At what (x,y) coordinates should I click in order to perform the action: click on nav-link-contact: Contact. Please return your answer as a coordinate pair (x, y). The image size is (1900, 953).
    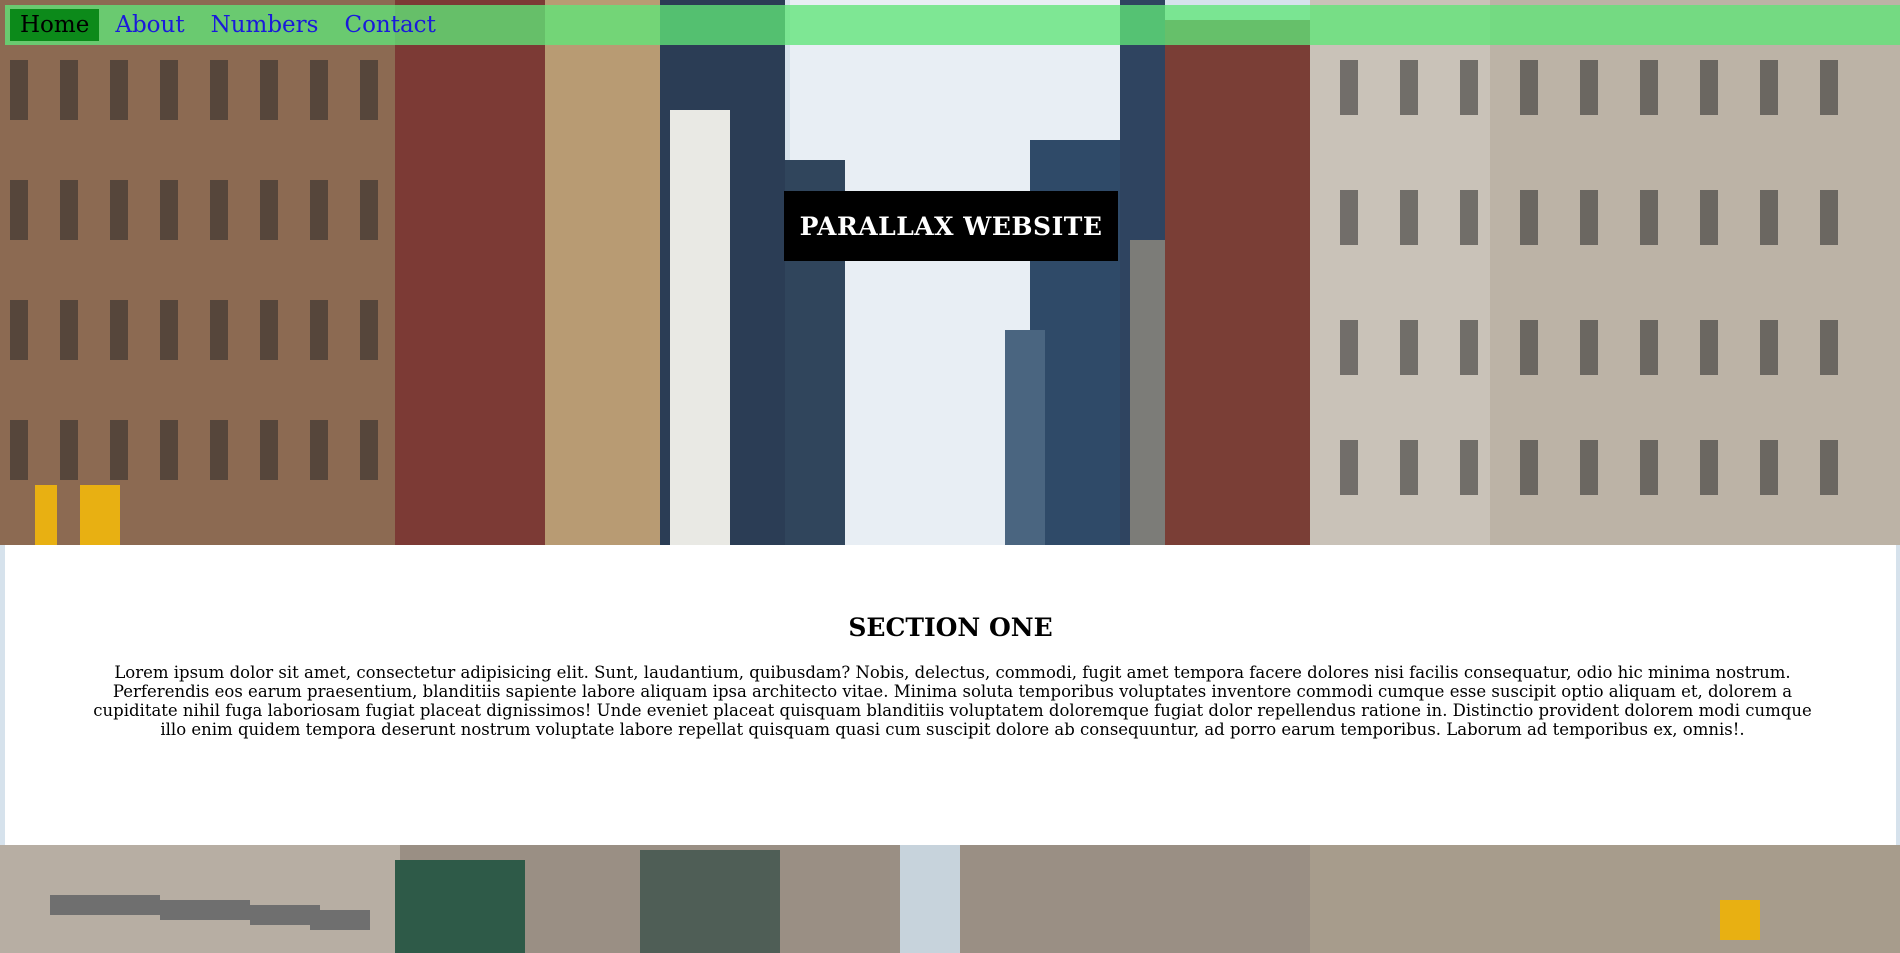
    Looking at the image, I should click on (389, 25).